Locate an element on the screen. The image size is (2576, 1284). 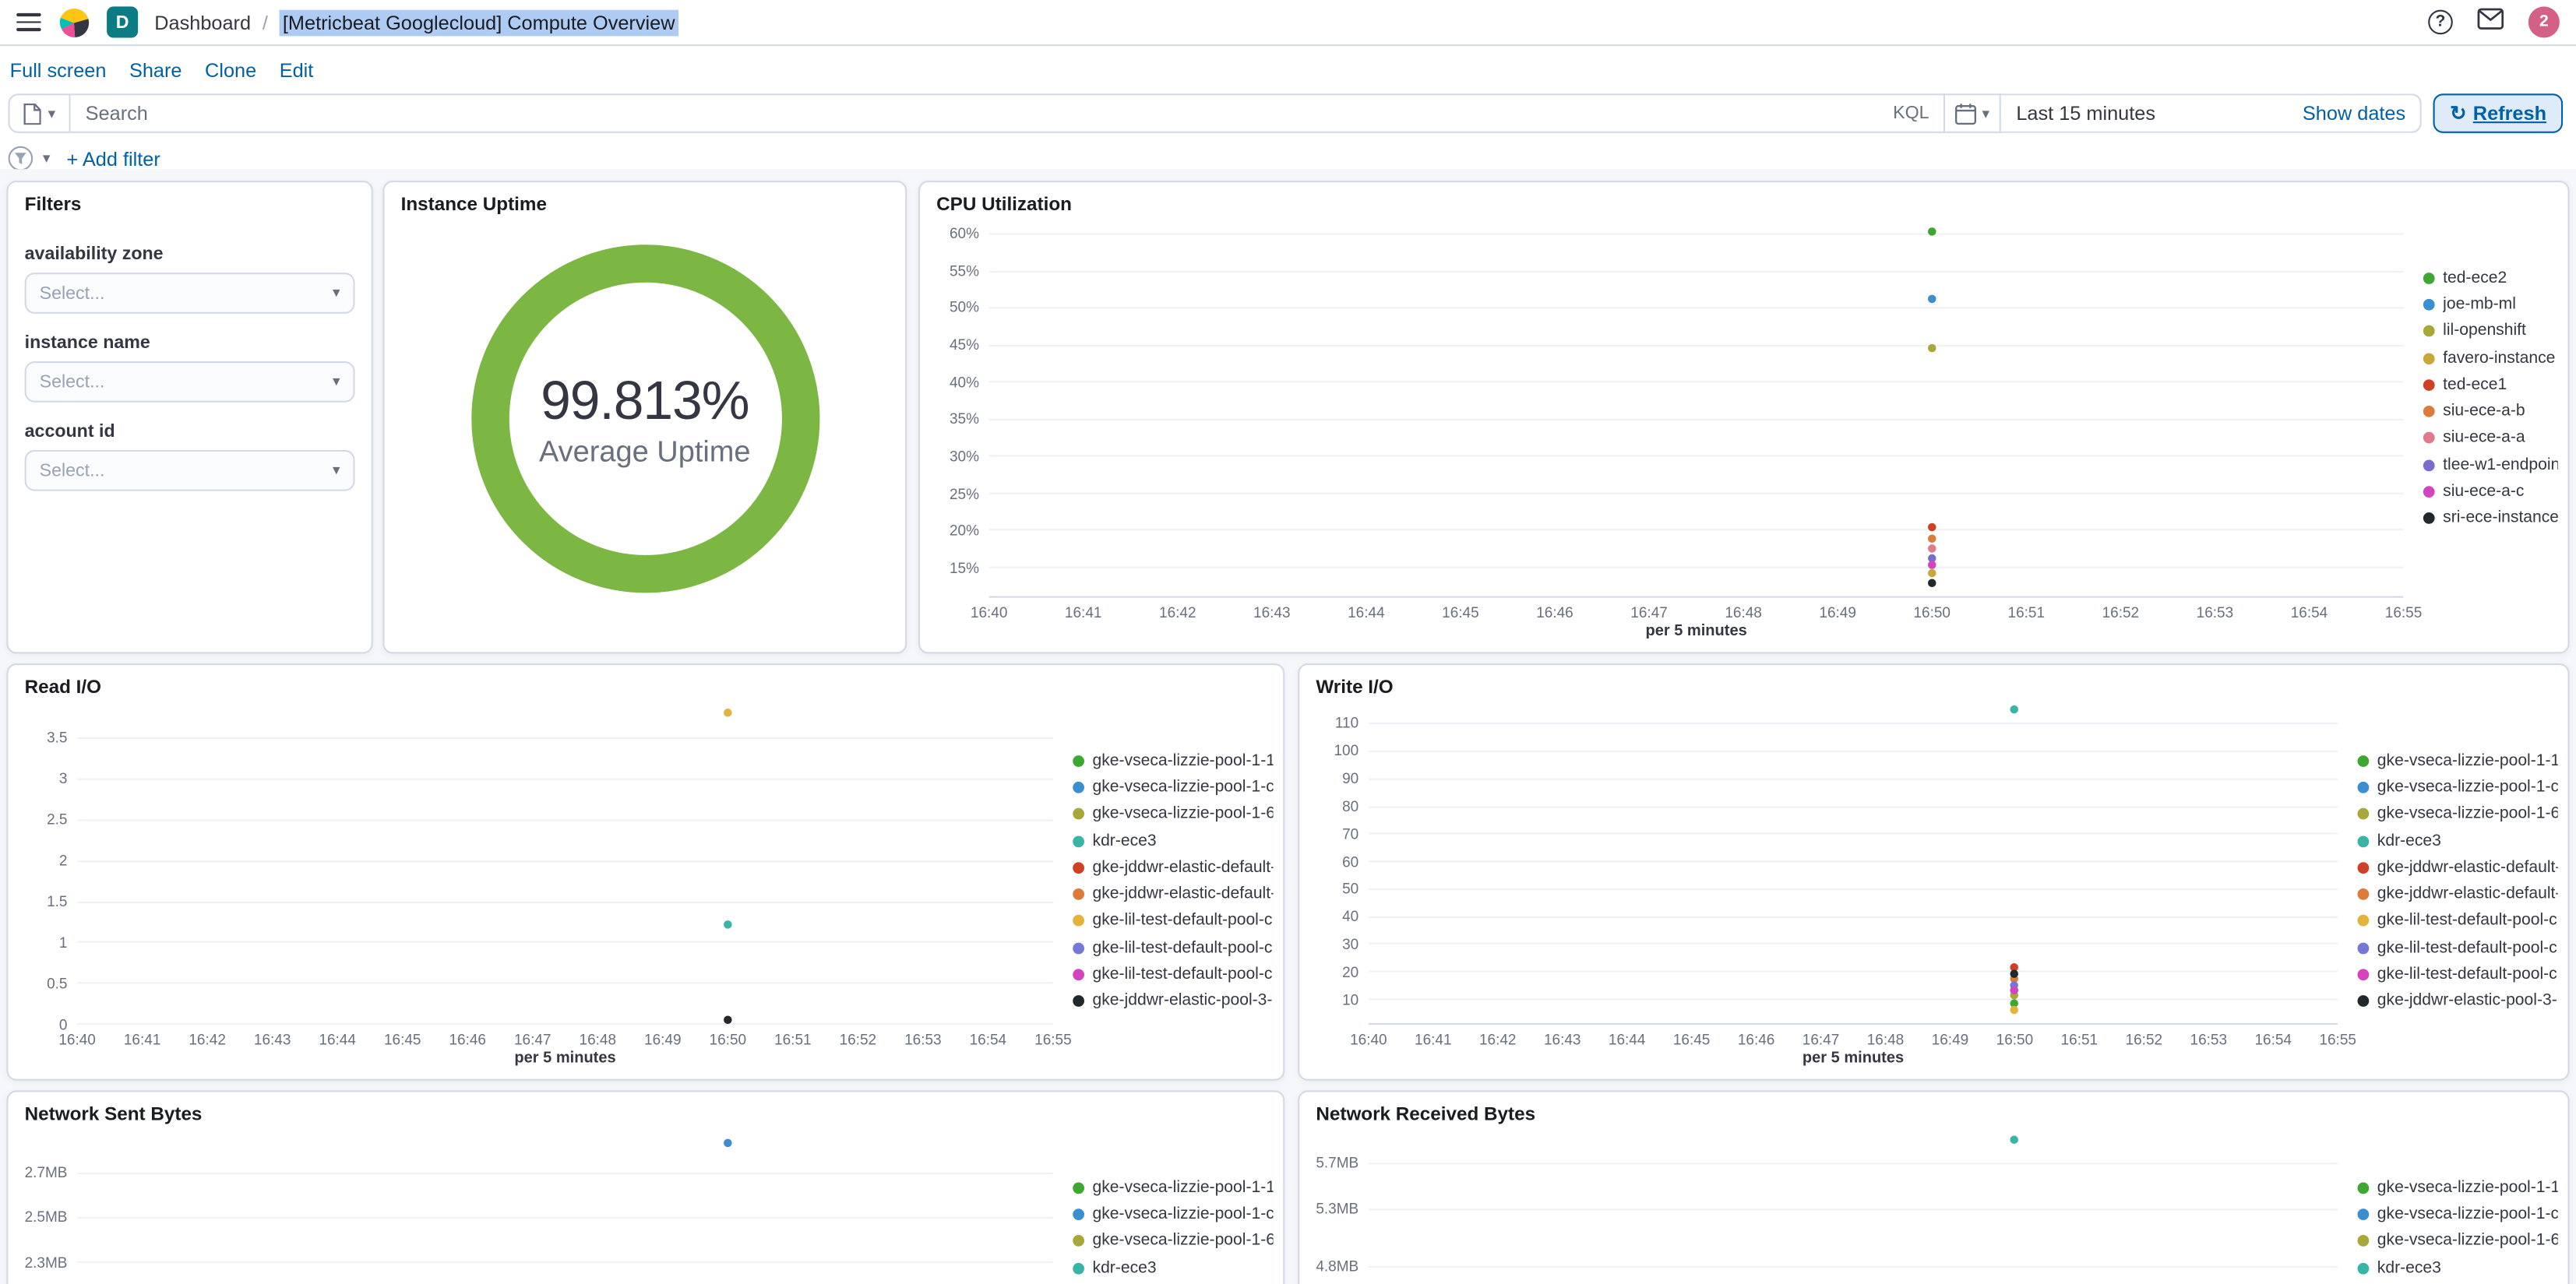
legend-item: siu-ece-a-c is located at coordinates (2490, 492).